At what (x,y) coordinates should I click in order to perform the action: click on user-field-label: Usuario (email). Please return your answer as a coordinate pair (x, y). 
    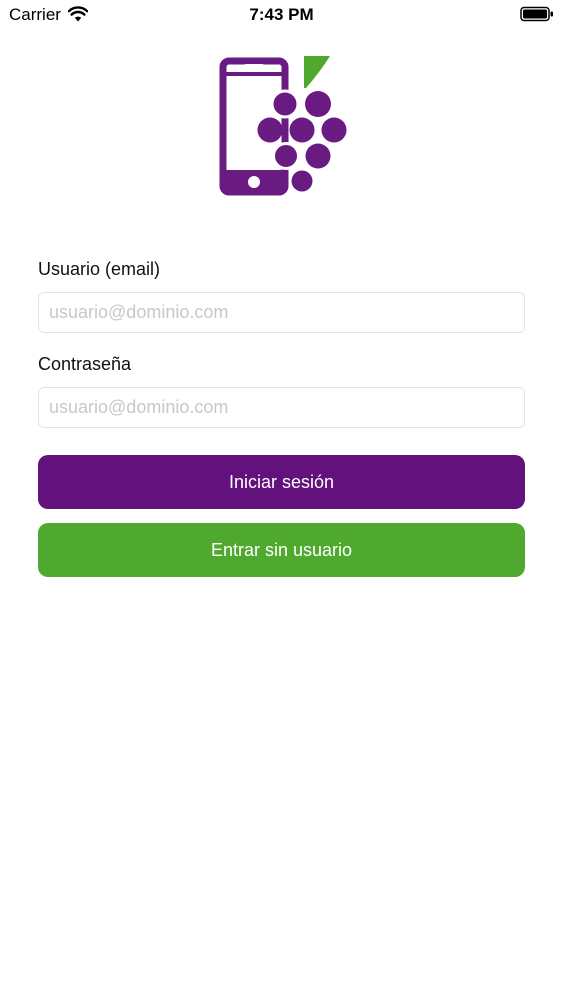
    Looking at the image, I should click on (99, 269).